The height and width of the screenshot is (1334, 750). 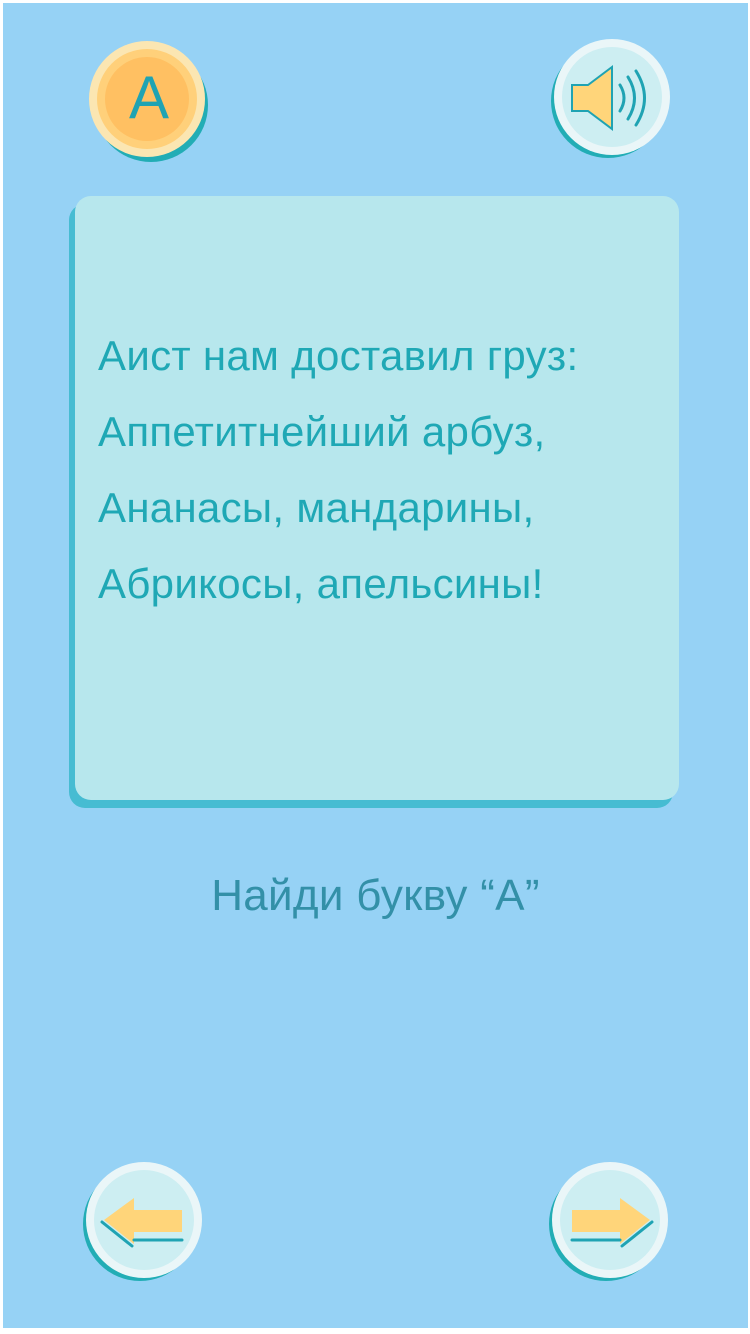 I want to click on poem-line: Аппетитнейший арбуз,, so click(x=322, y=431).